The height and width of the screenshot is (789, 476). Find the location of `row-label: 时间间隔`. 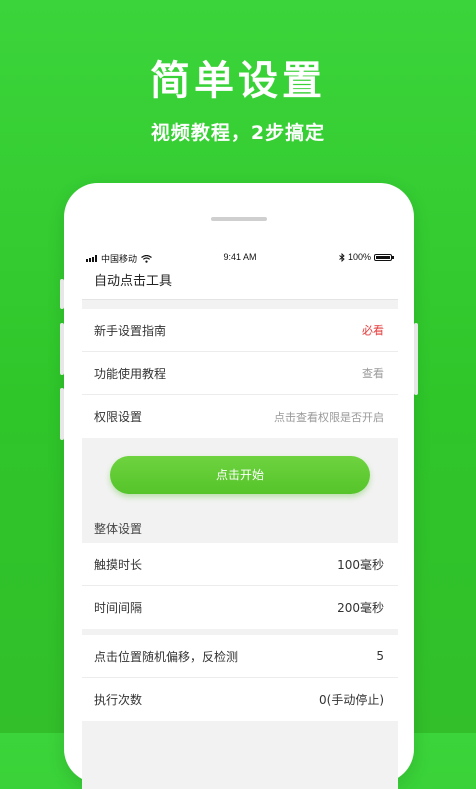

row-label: 时间间隔 is located at coordinates (118, 608).